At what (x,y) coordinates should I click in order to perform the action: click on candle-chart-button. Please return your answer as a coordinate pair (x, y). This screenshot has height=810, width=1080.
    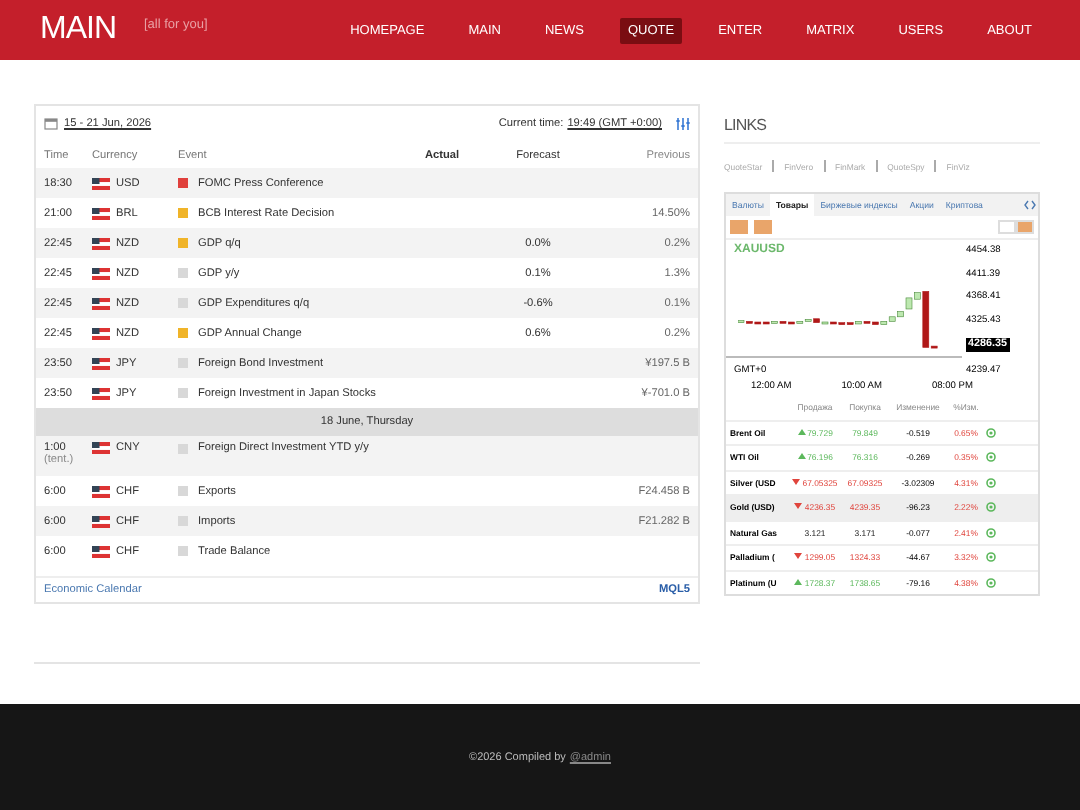
    Looking at the image, I should click on (1025, 227).